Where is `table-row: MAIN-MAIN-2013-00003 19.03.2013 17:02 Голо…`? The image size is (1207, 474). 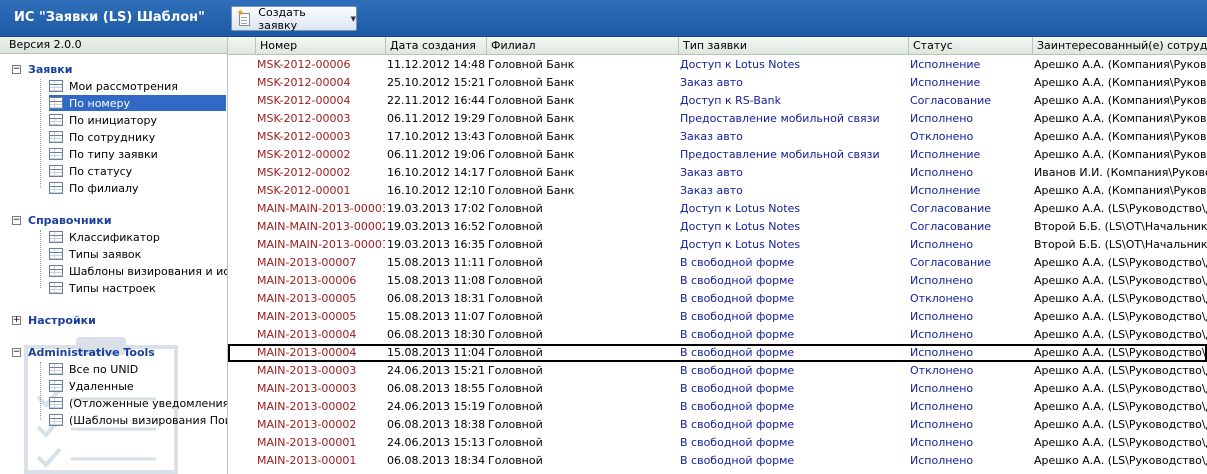 table-row: MAIN-MAIN-2013-00003 19.03.2013 17:02 Голо… is located at coordinates (717, 209).